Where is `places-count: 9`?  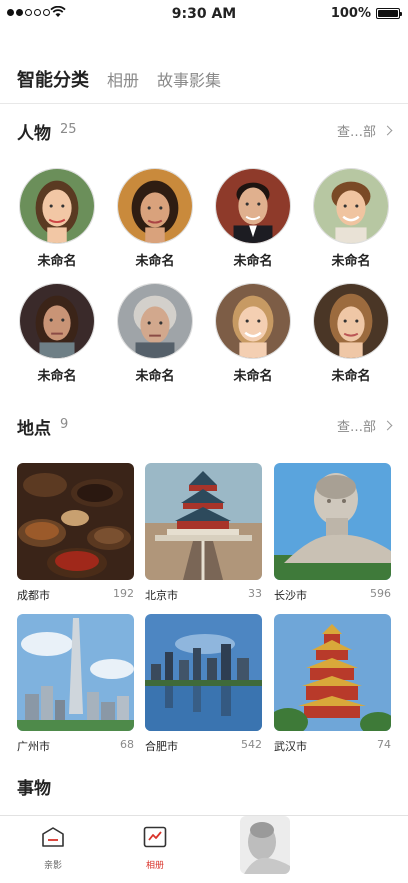
places-count: 9 is located at coordinates (64, 424).